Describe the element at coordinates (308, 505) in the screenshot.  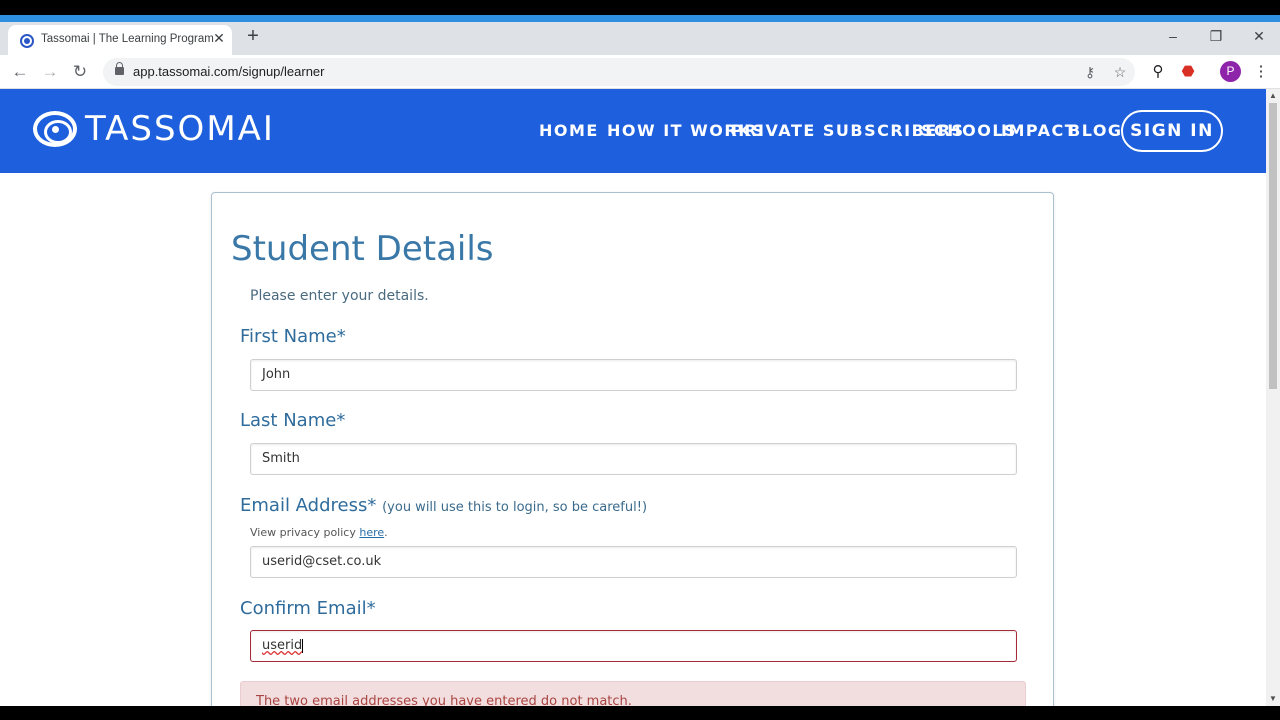
I see `email-label-text: Email Address*` at that location.